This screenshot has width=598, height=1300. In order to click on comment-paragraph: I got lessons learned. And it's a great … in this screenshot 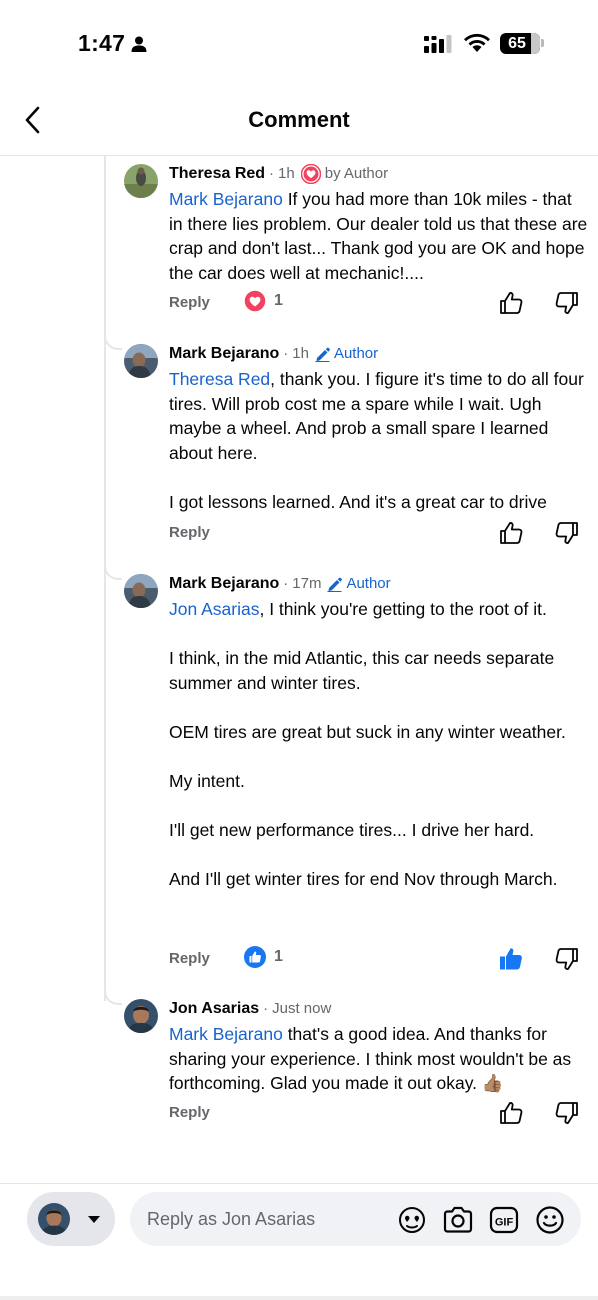, I will do `click(358, 501)`.